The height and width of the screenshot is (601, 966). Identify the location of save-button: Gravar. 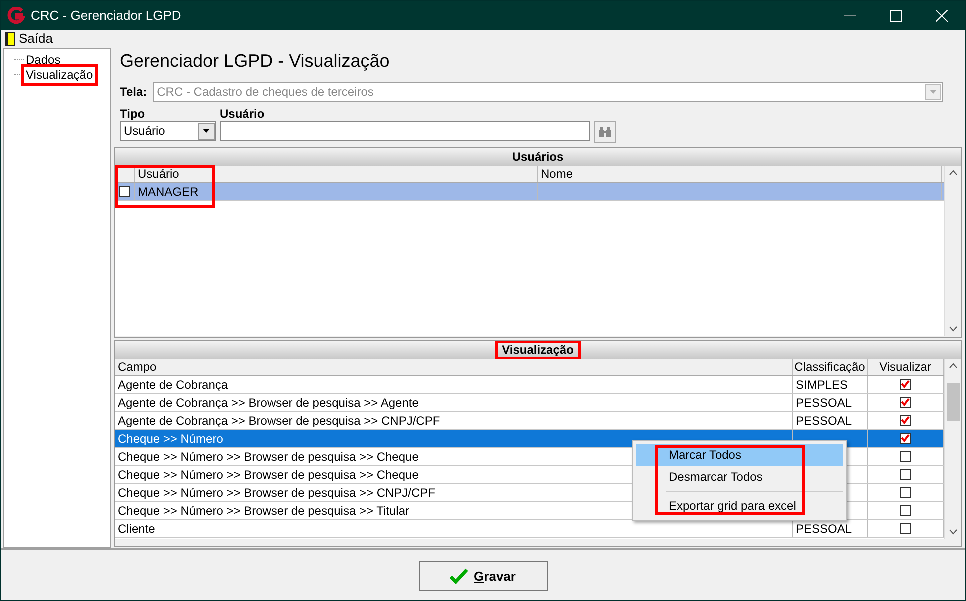
(483, 576).